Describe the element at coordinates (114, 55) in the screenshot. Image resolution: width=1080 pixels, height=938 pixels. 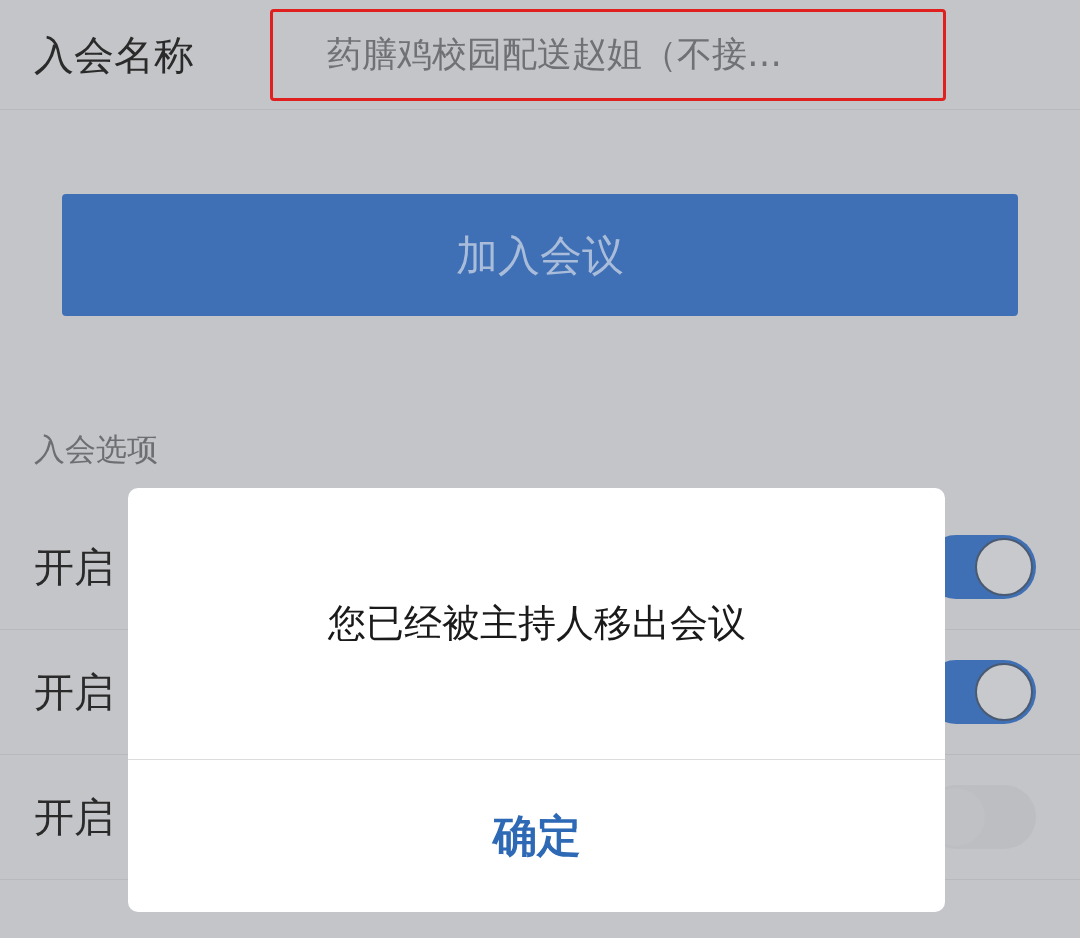
I see `field-label: 入会名称` at that location.